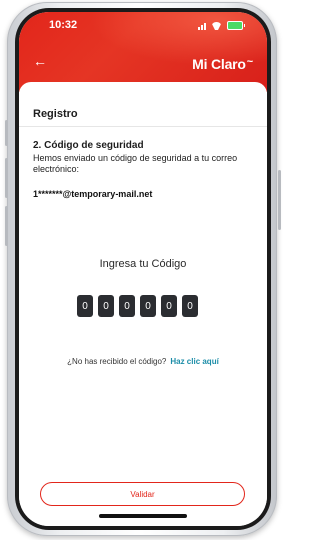 The image size is (320, 540). Describe the element at coordinates (202, 26) in the screenshot. I see `signal-icon` at that location.